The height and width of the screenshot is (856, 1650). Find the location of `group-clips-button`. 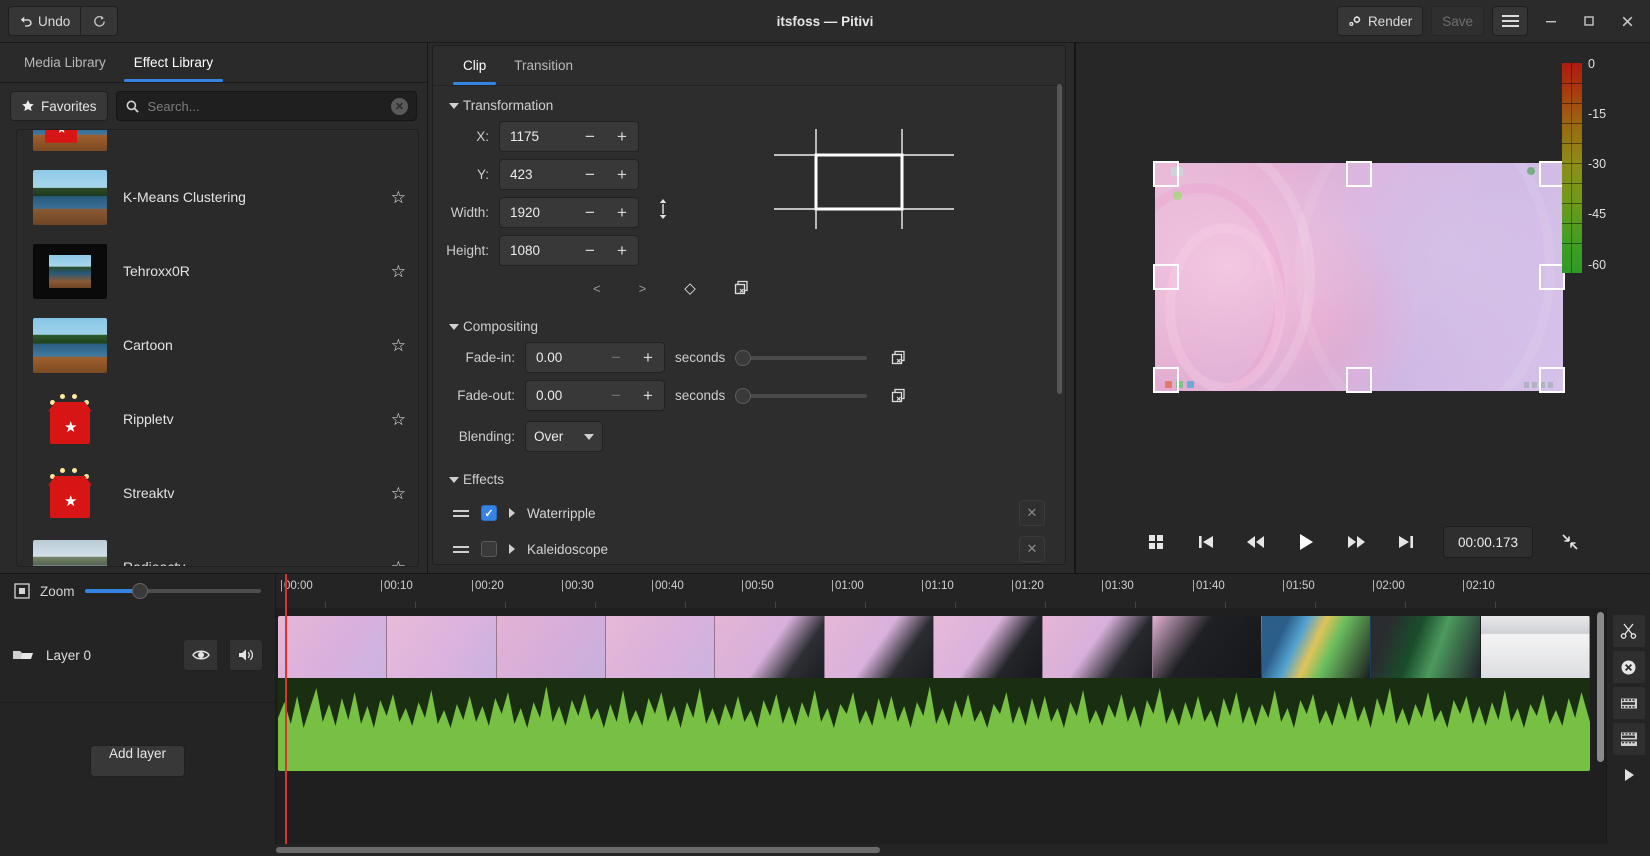

group-clips-button is located at coordinates (1628, 703).